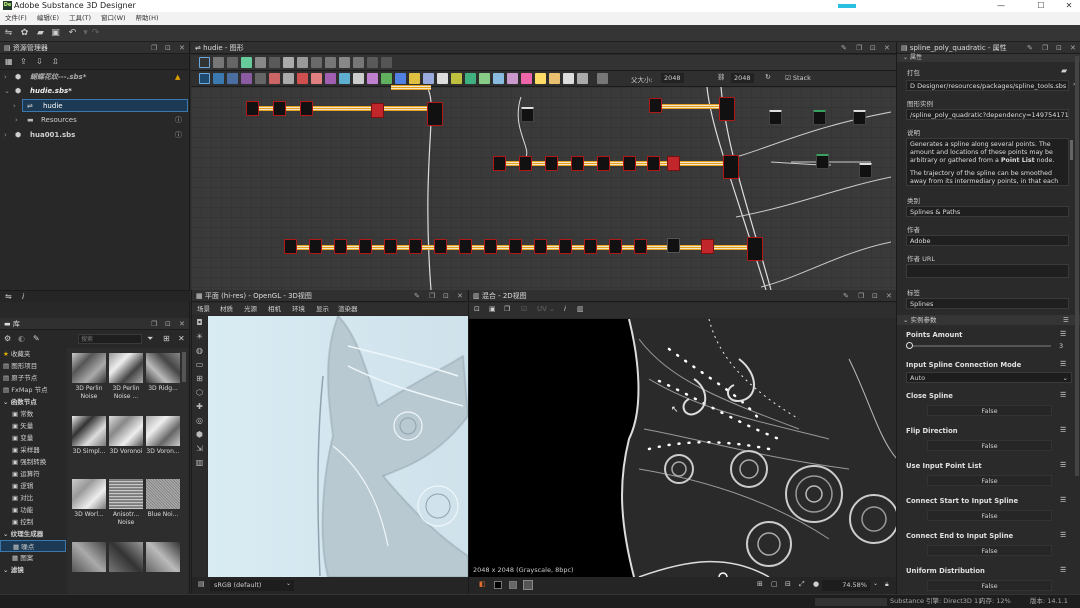 Image resolution: width=1080 pixels, height=608 pixels. Describe the element at coordinates (33, 426) in the screenshot. I see `category-vector: ▣ 矢量` at that location.